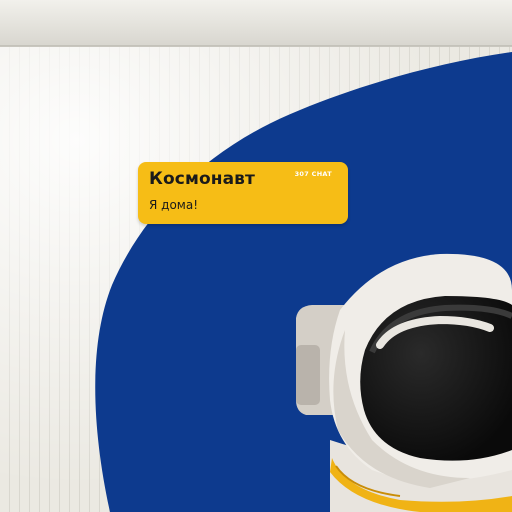 This screenshot has width=512, height=512. Describe the element at coordinates (256, 23) in the screenshot. I see `ceiling` at that location.